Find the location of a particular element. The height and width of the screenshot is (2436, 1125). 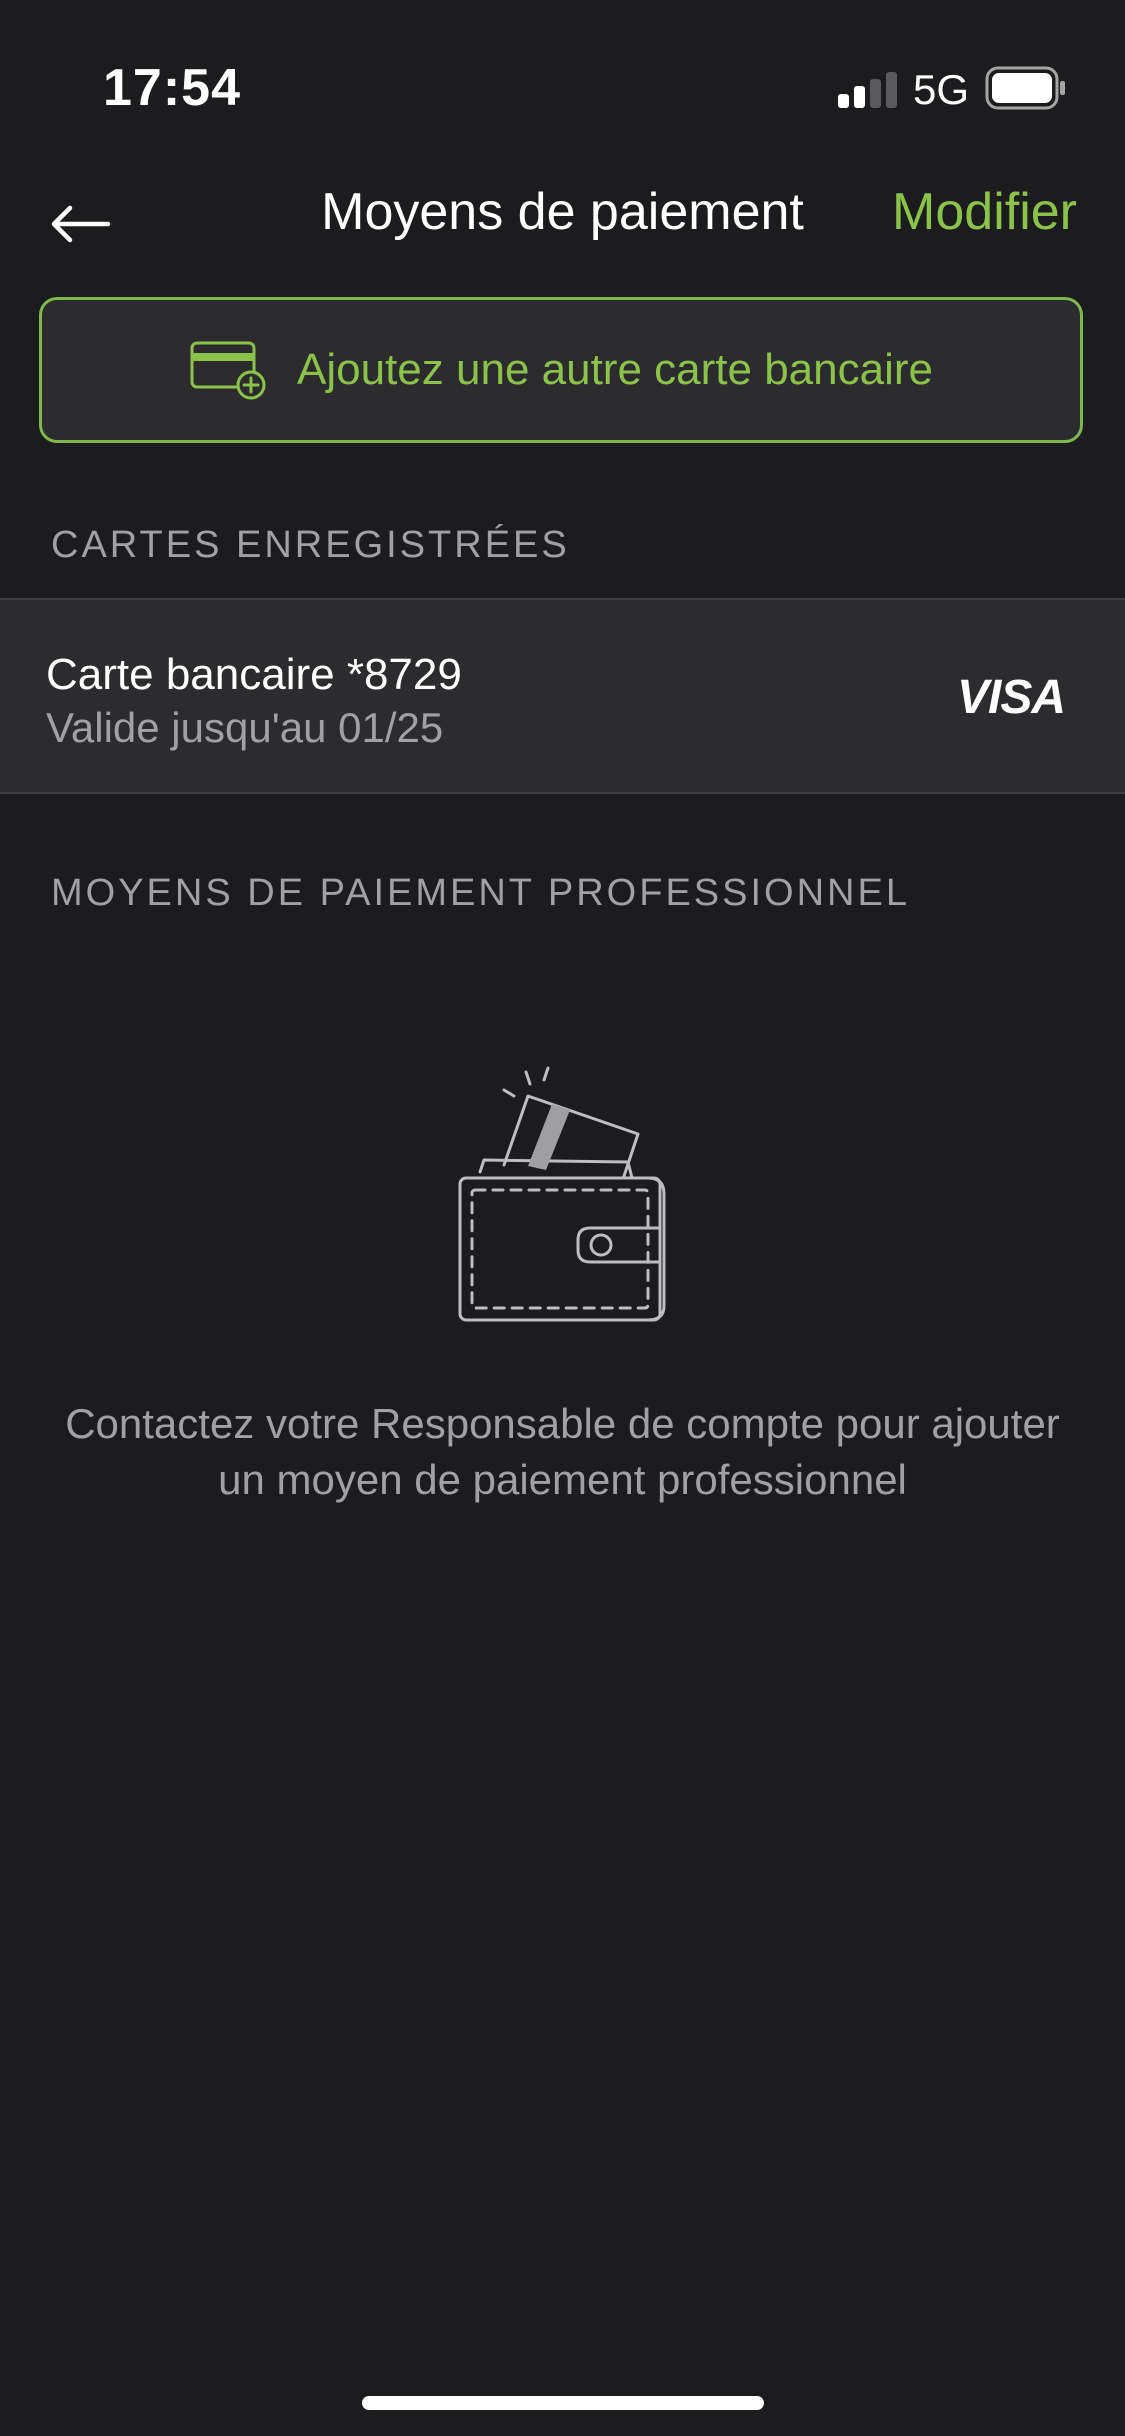

credit-card-add-icon is located at coordinates (228, 370).